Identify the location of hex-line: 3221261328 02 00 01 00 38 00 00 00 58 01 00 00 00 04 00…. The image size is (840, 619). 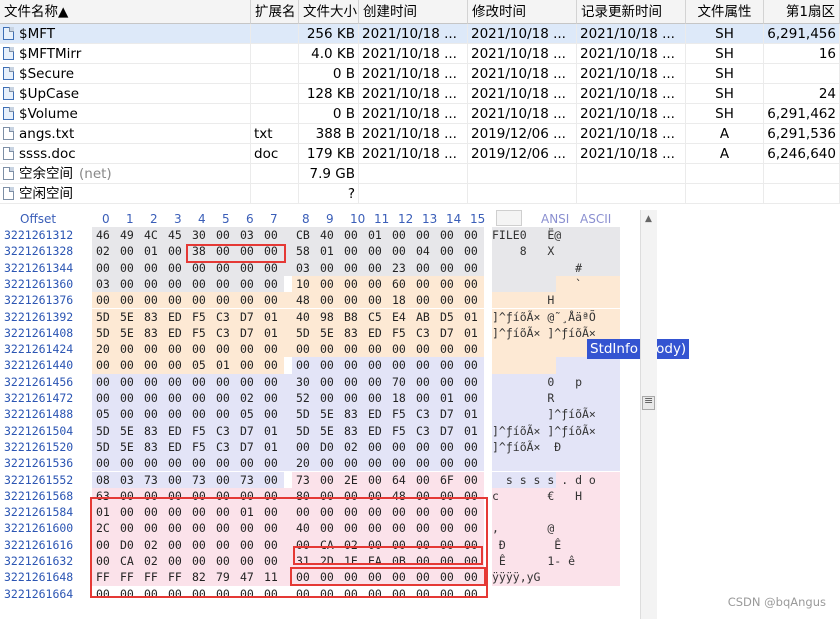
(320, 251).